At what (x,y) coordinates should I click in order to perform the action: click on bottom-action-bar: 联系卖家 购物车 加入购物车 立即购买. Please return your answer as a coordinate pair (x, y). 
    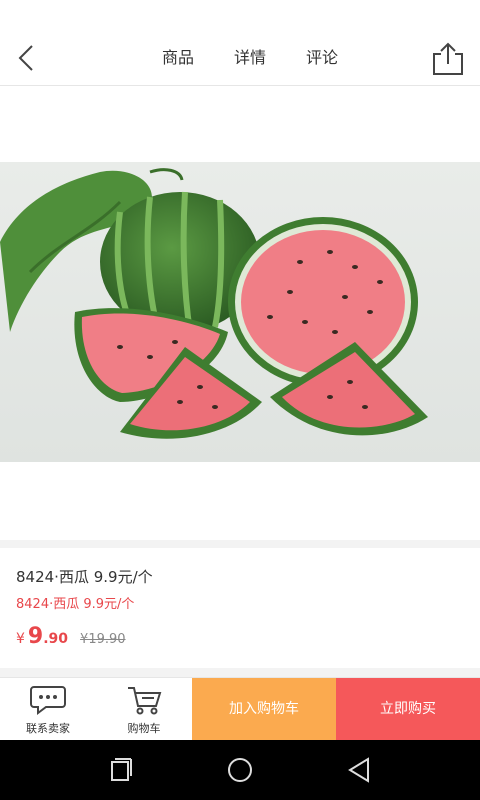
    Looking at the image, I should click on (240, 709).